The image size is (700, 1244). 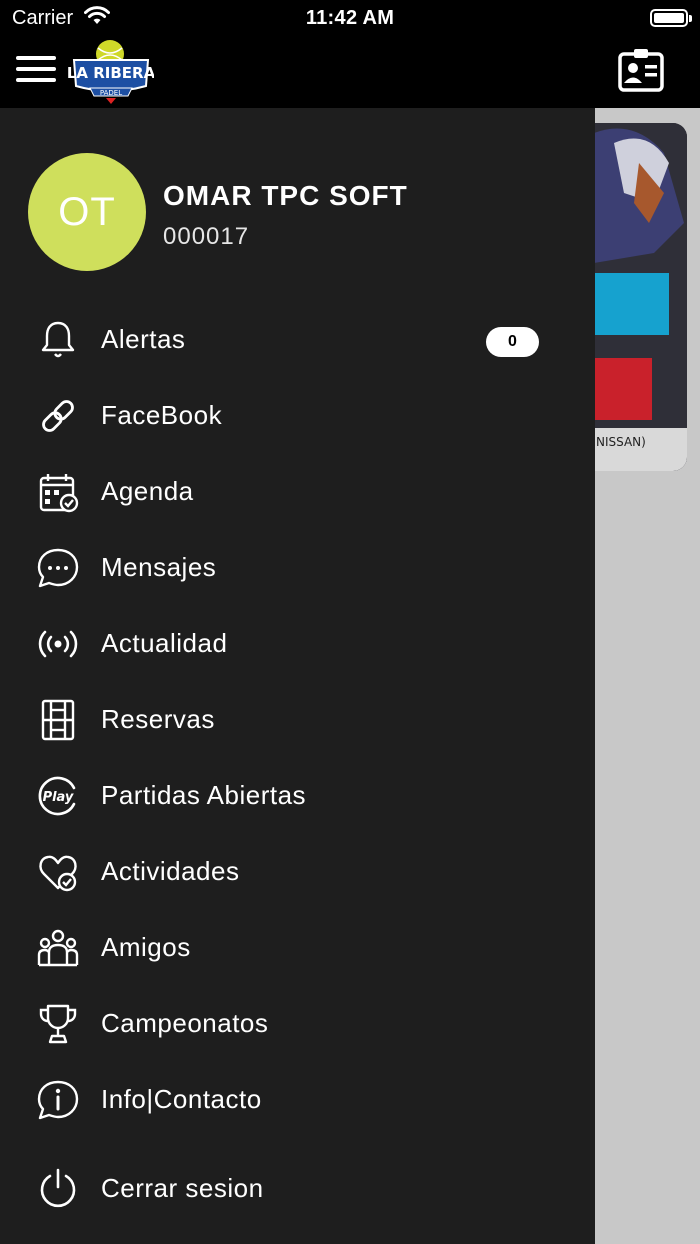 What do you see at coordinates (170, 871) in the screenshot?
I see `menu-item-label: Actividades` at bounding box center [170, 871].